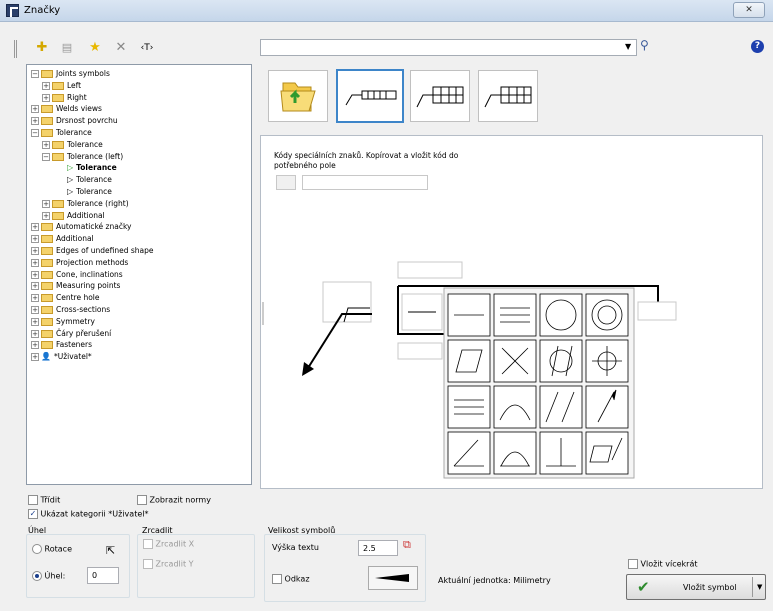  I want to click on text-height-input: 2.5, so click(378, 548).